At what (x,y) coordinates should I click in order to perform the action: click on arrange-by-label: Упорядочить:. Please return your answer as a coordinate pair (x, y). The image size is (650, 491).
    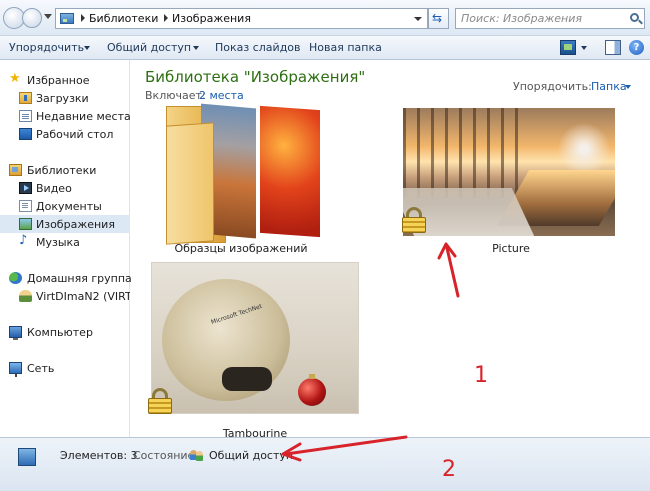
    Looking at the image, I should click on (552, 86).